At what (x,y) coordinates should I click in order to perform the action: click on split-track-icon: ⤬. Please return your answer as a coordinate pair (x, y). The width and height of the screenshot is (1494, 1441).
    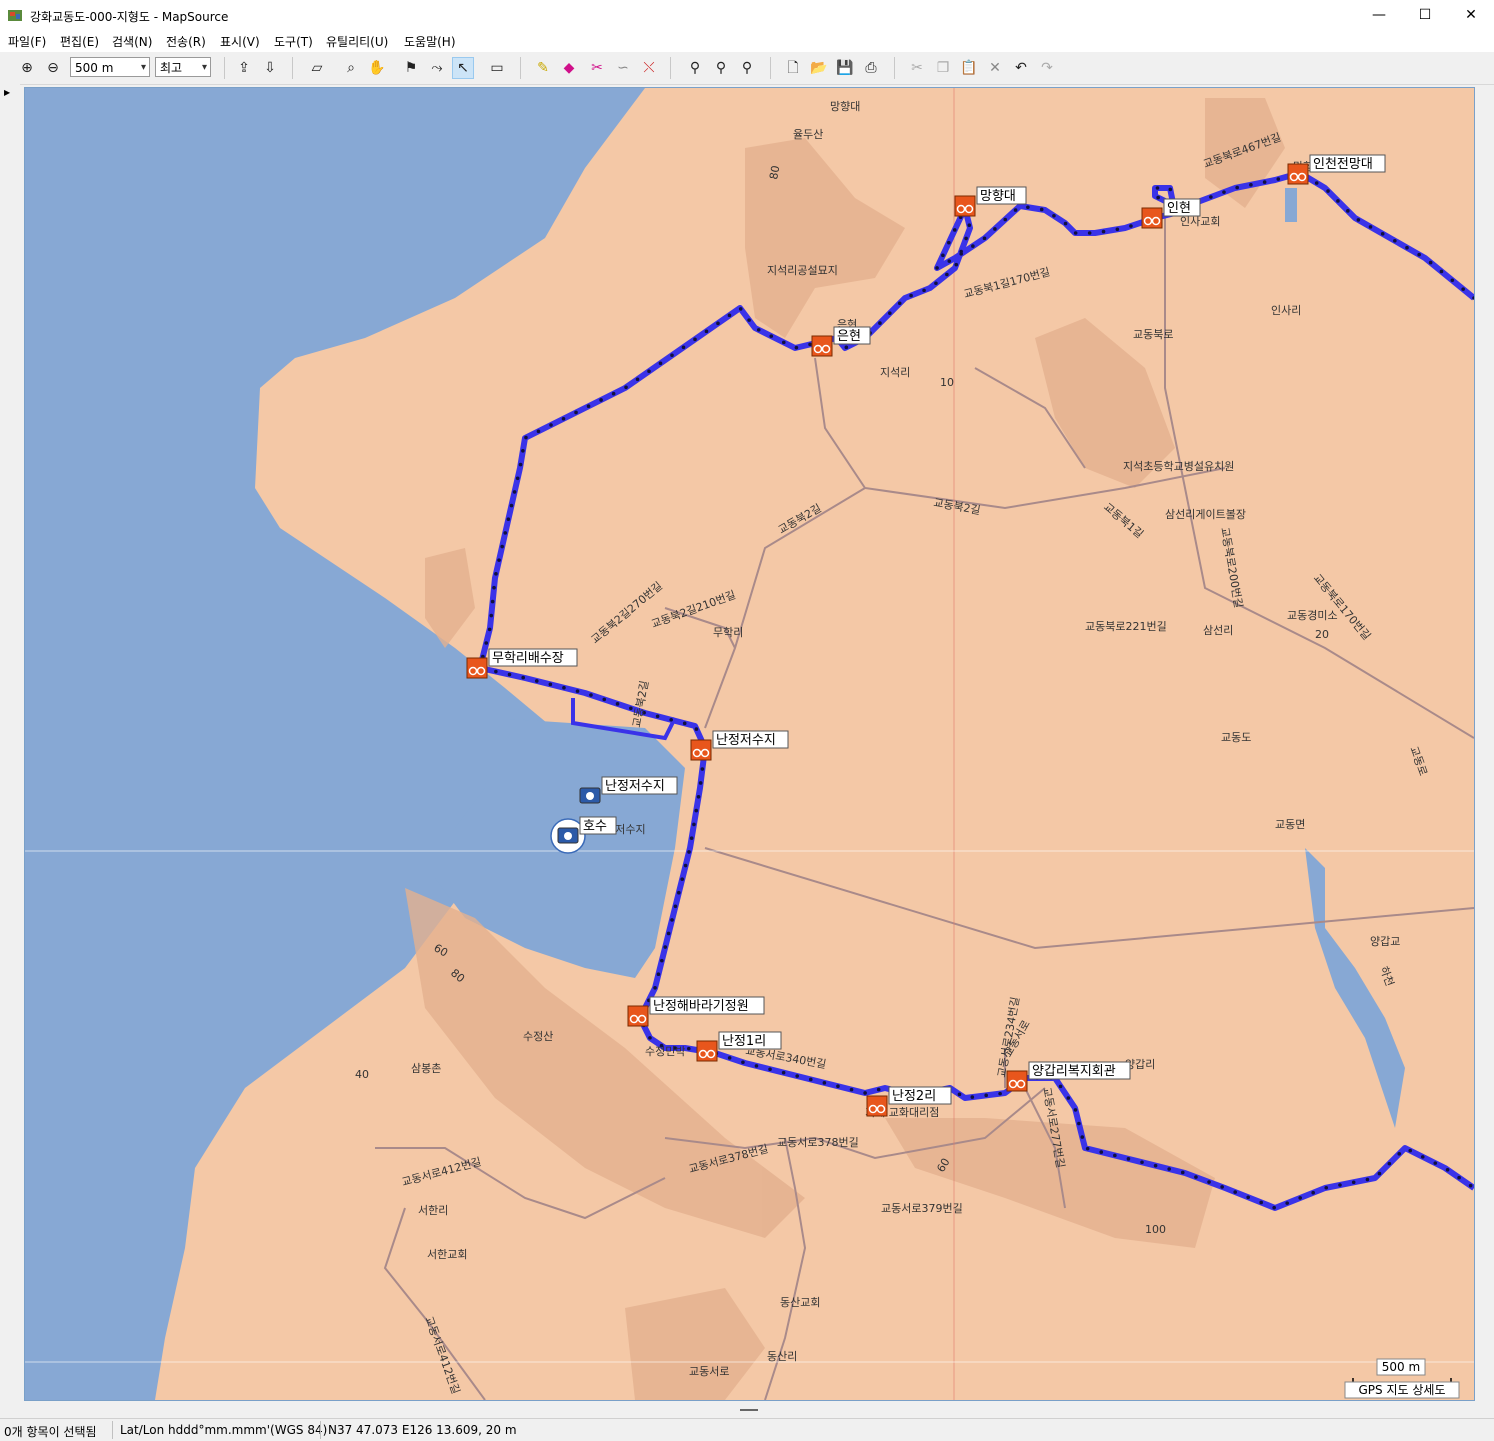
    Looking at the image, I should click on (649, 68).